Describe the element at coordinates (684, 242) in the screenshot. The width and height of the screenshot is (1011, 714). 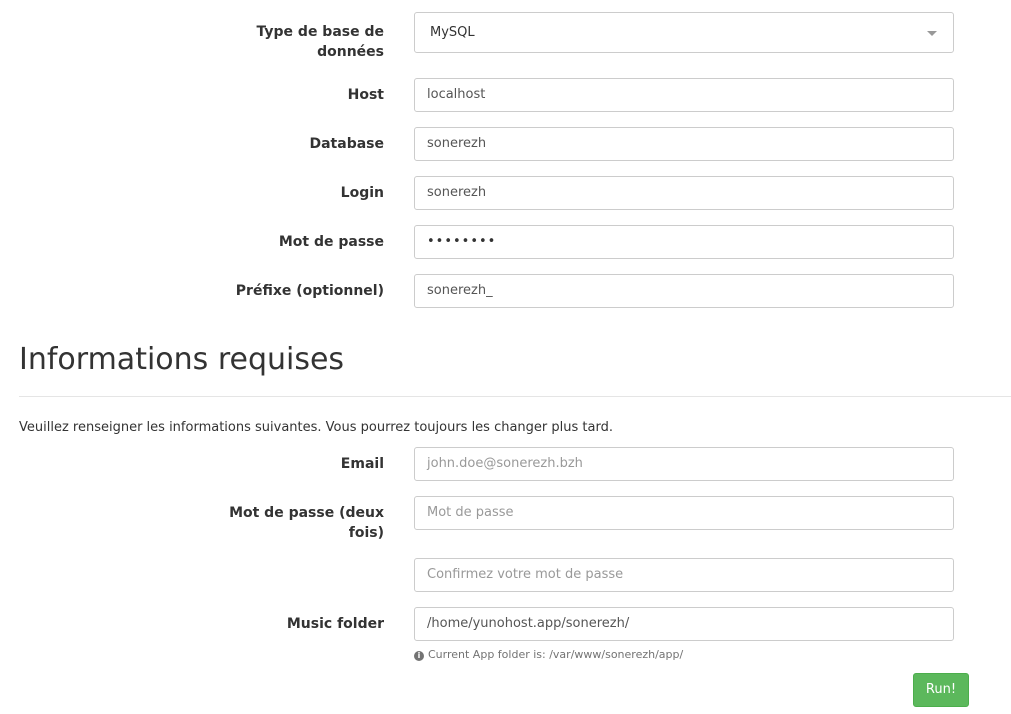
I see `db-password-input: ••••••••` at that location.